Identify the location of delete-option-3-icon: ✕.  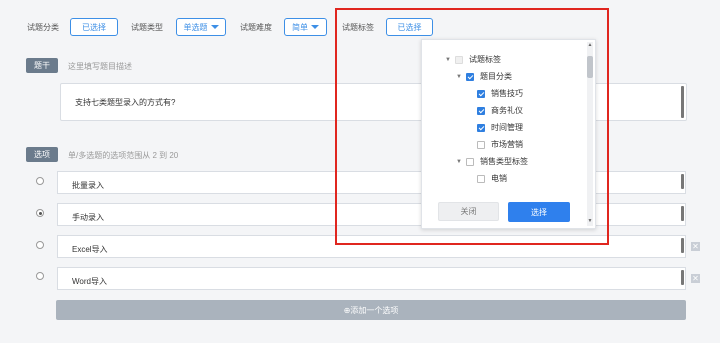
(695, 246).